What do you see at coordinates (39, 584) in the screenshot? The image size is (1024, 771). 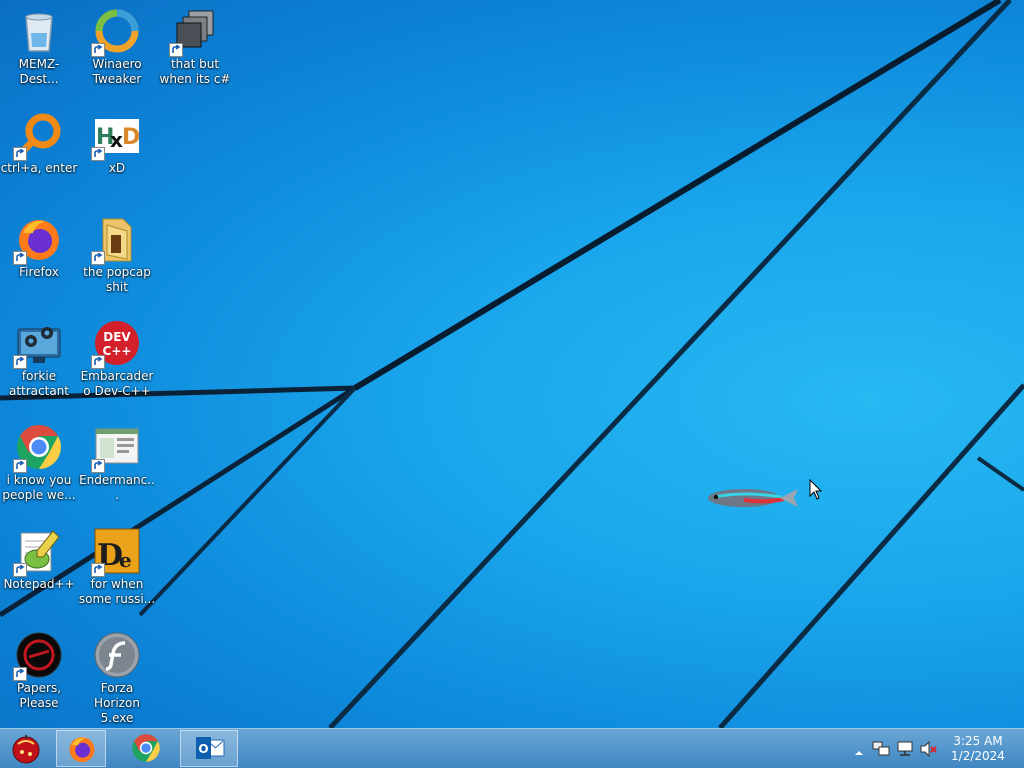 I see `desktop-icon-label: Notepad++` at bounding box center [39, 584].